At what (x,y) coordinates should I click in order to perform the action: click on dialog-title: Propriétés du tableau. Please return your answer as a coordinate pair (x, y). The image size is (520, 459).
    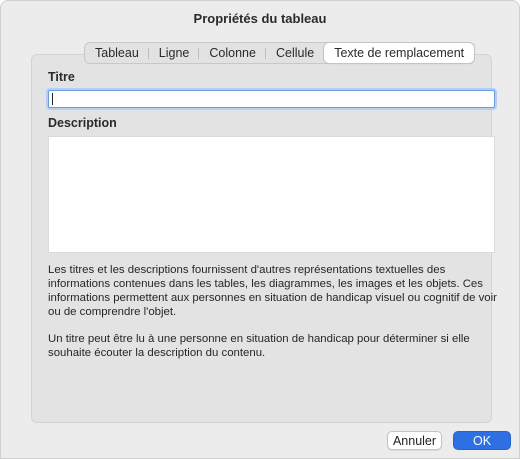
    Looking at the image, I should click on (260, 18).